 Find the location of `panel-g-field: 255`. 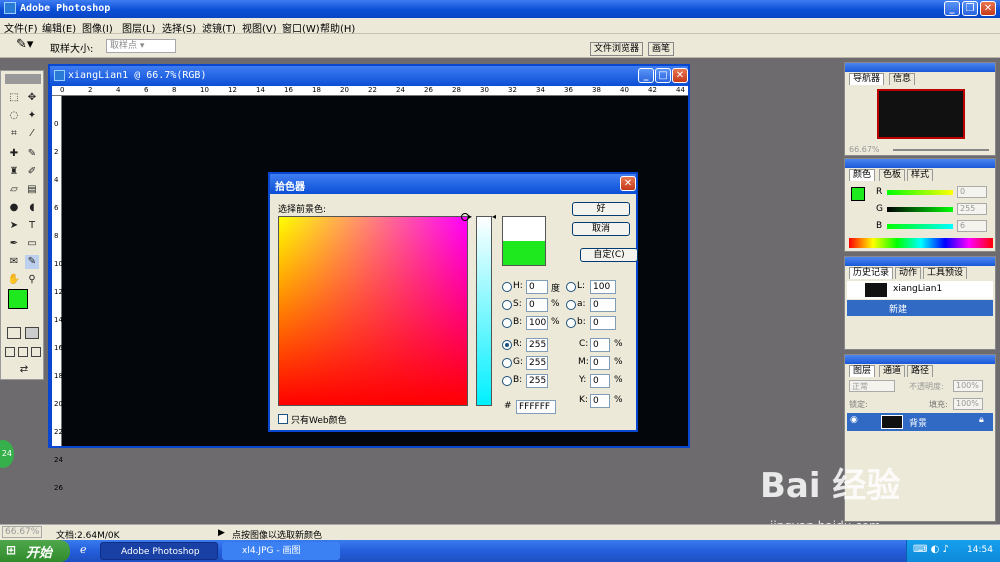

panel-g-field: 255 is located at coordinates (972, 209).